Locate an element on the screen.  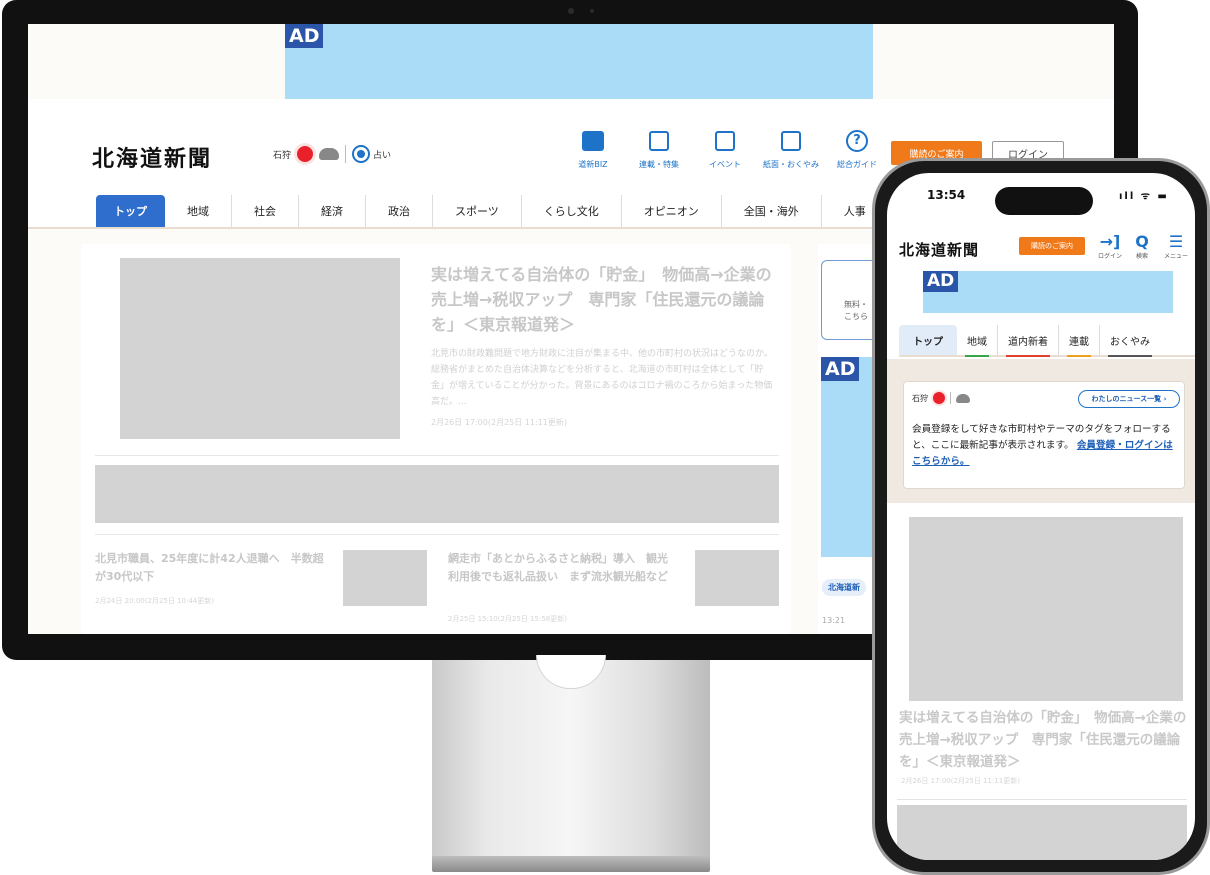
status-time: 13:54 is located at coordinates (946, 195).